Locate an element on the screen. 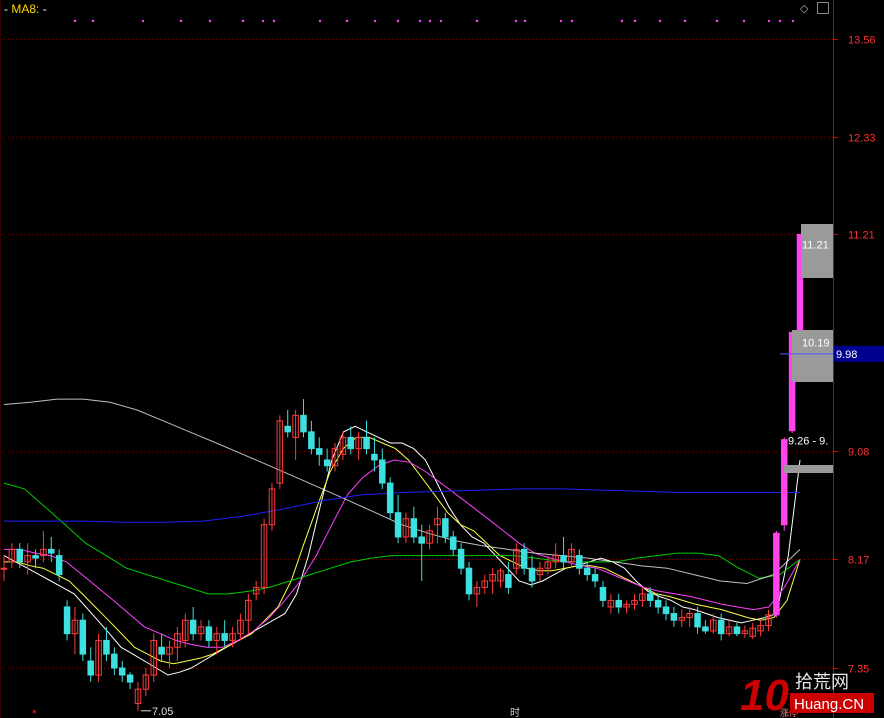 The height and width of the screenshot is (718, 884). header-marker: - is located at coordinates (6, 9).